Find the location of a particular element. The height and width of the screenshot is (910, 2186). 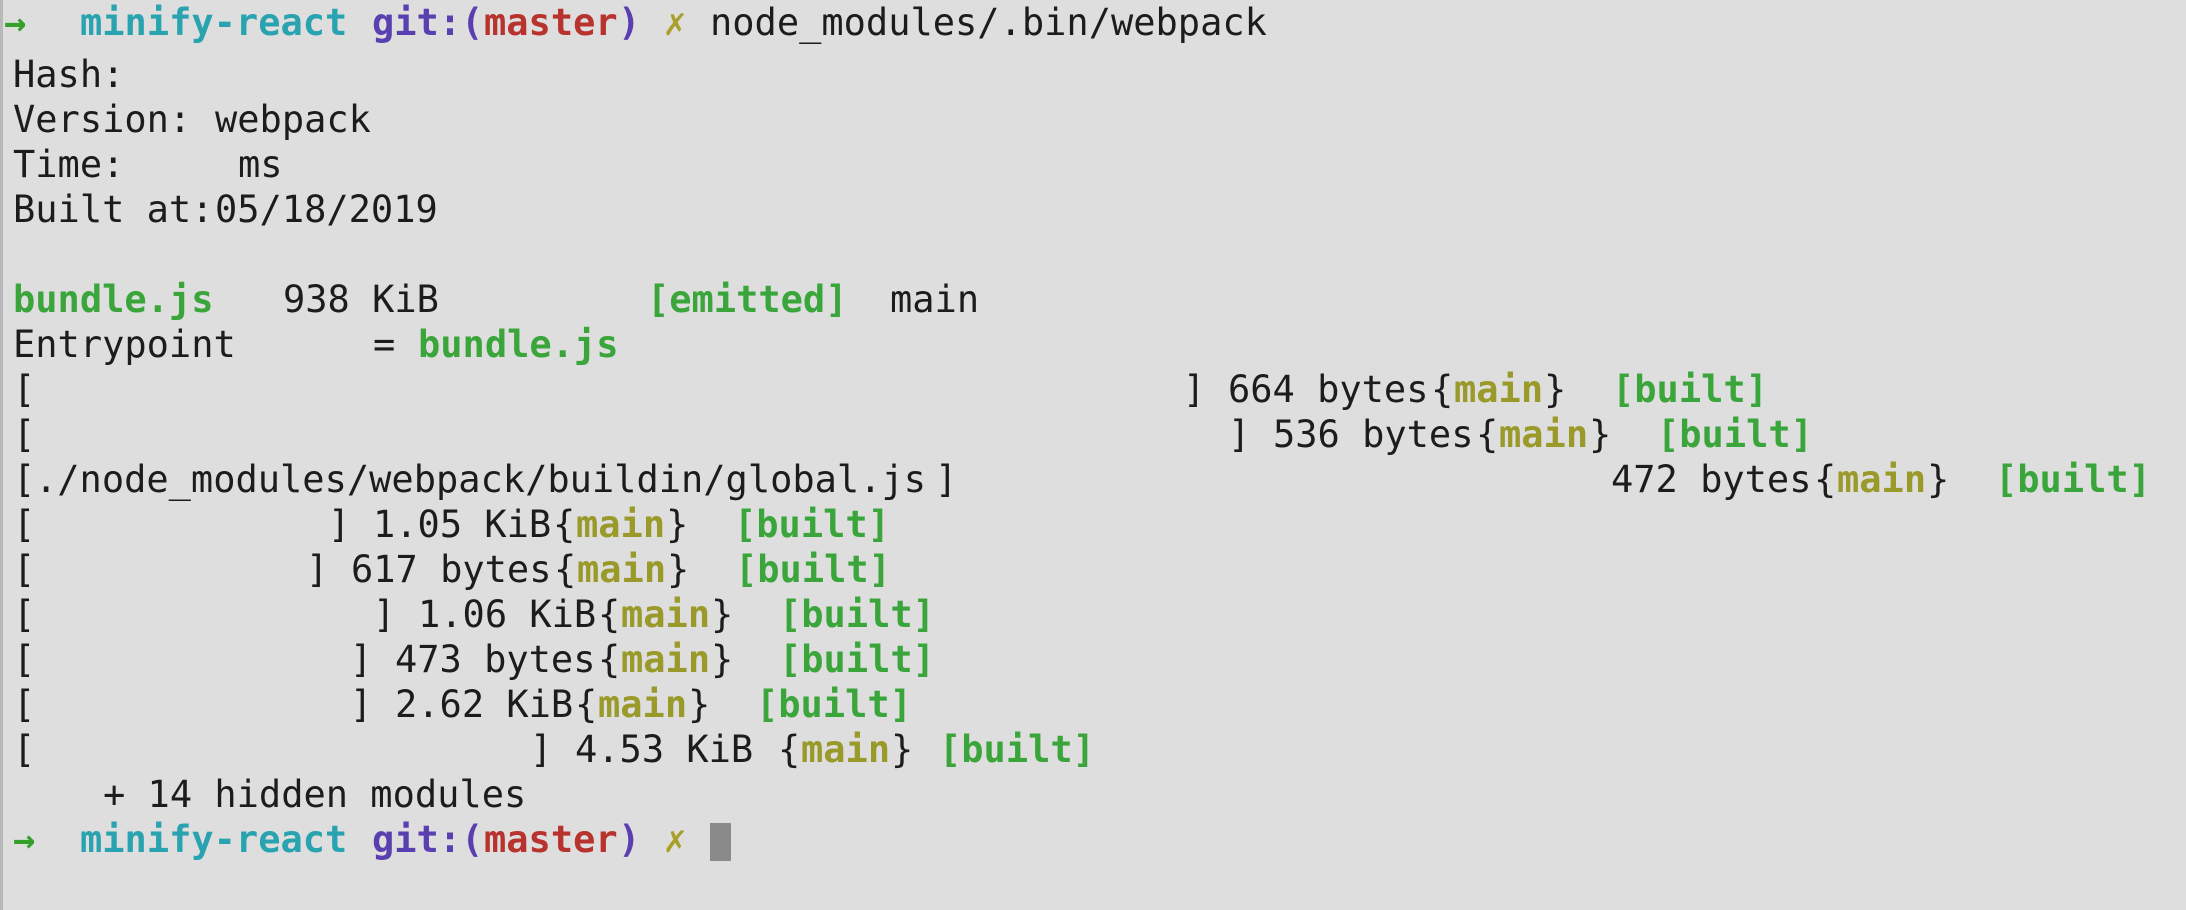

module-size: 617 bytes is located at coordinates (451, 569).